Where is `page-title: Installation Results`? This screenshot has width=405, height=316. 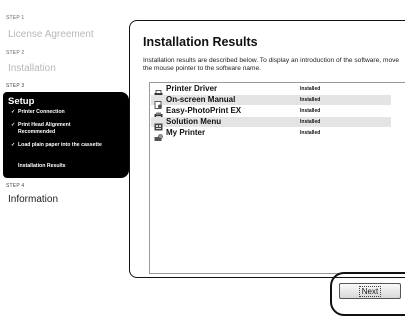
page-title: Installation Results is located at coordinates (200, 42).